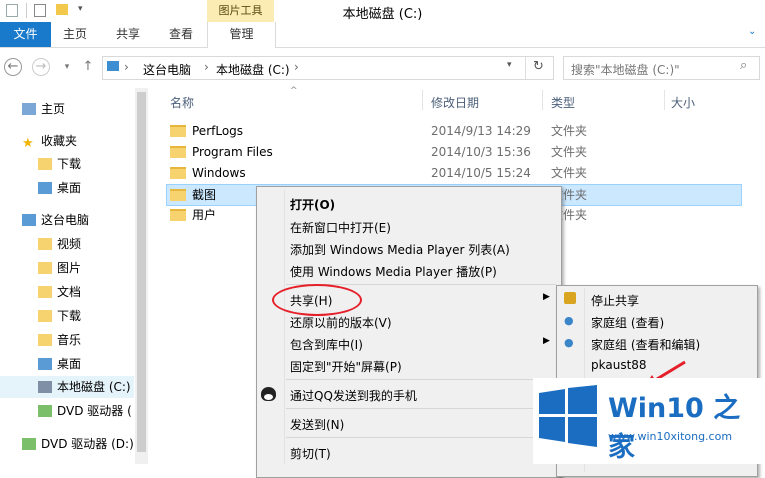 The height and width of the screenshot is (478, 765). I want to click on tab-manage: 管理, so click(241, 35).